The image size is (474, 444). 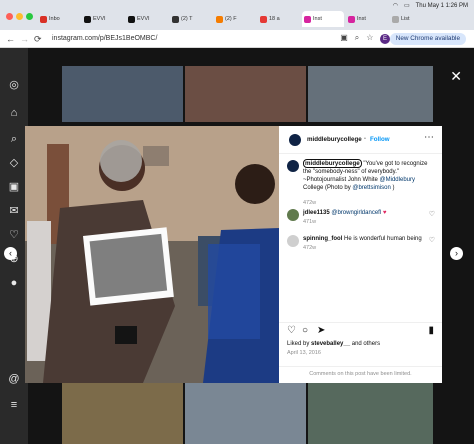 I want to click on explore-icon: ◇, so click(x=14, y=163).